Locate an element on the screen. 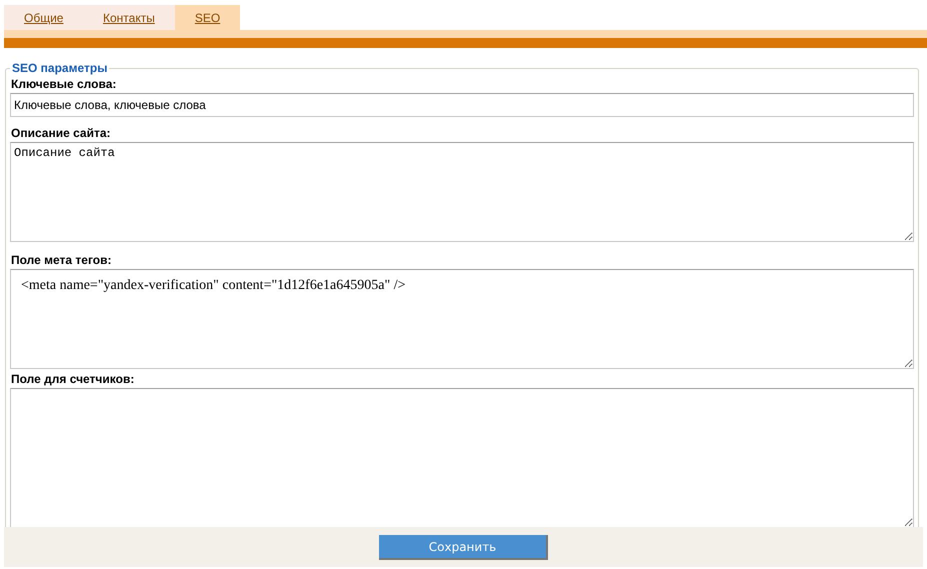  save-button: Сохранить is located at coordinates (463, 547).